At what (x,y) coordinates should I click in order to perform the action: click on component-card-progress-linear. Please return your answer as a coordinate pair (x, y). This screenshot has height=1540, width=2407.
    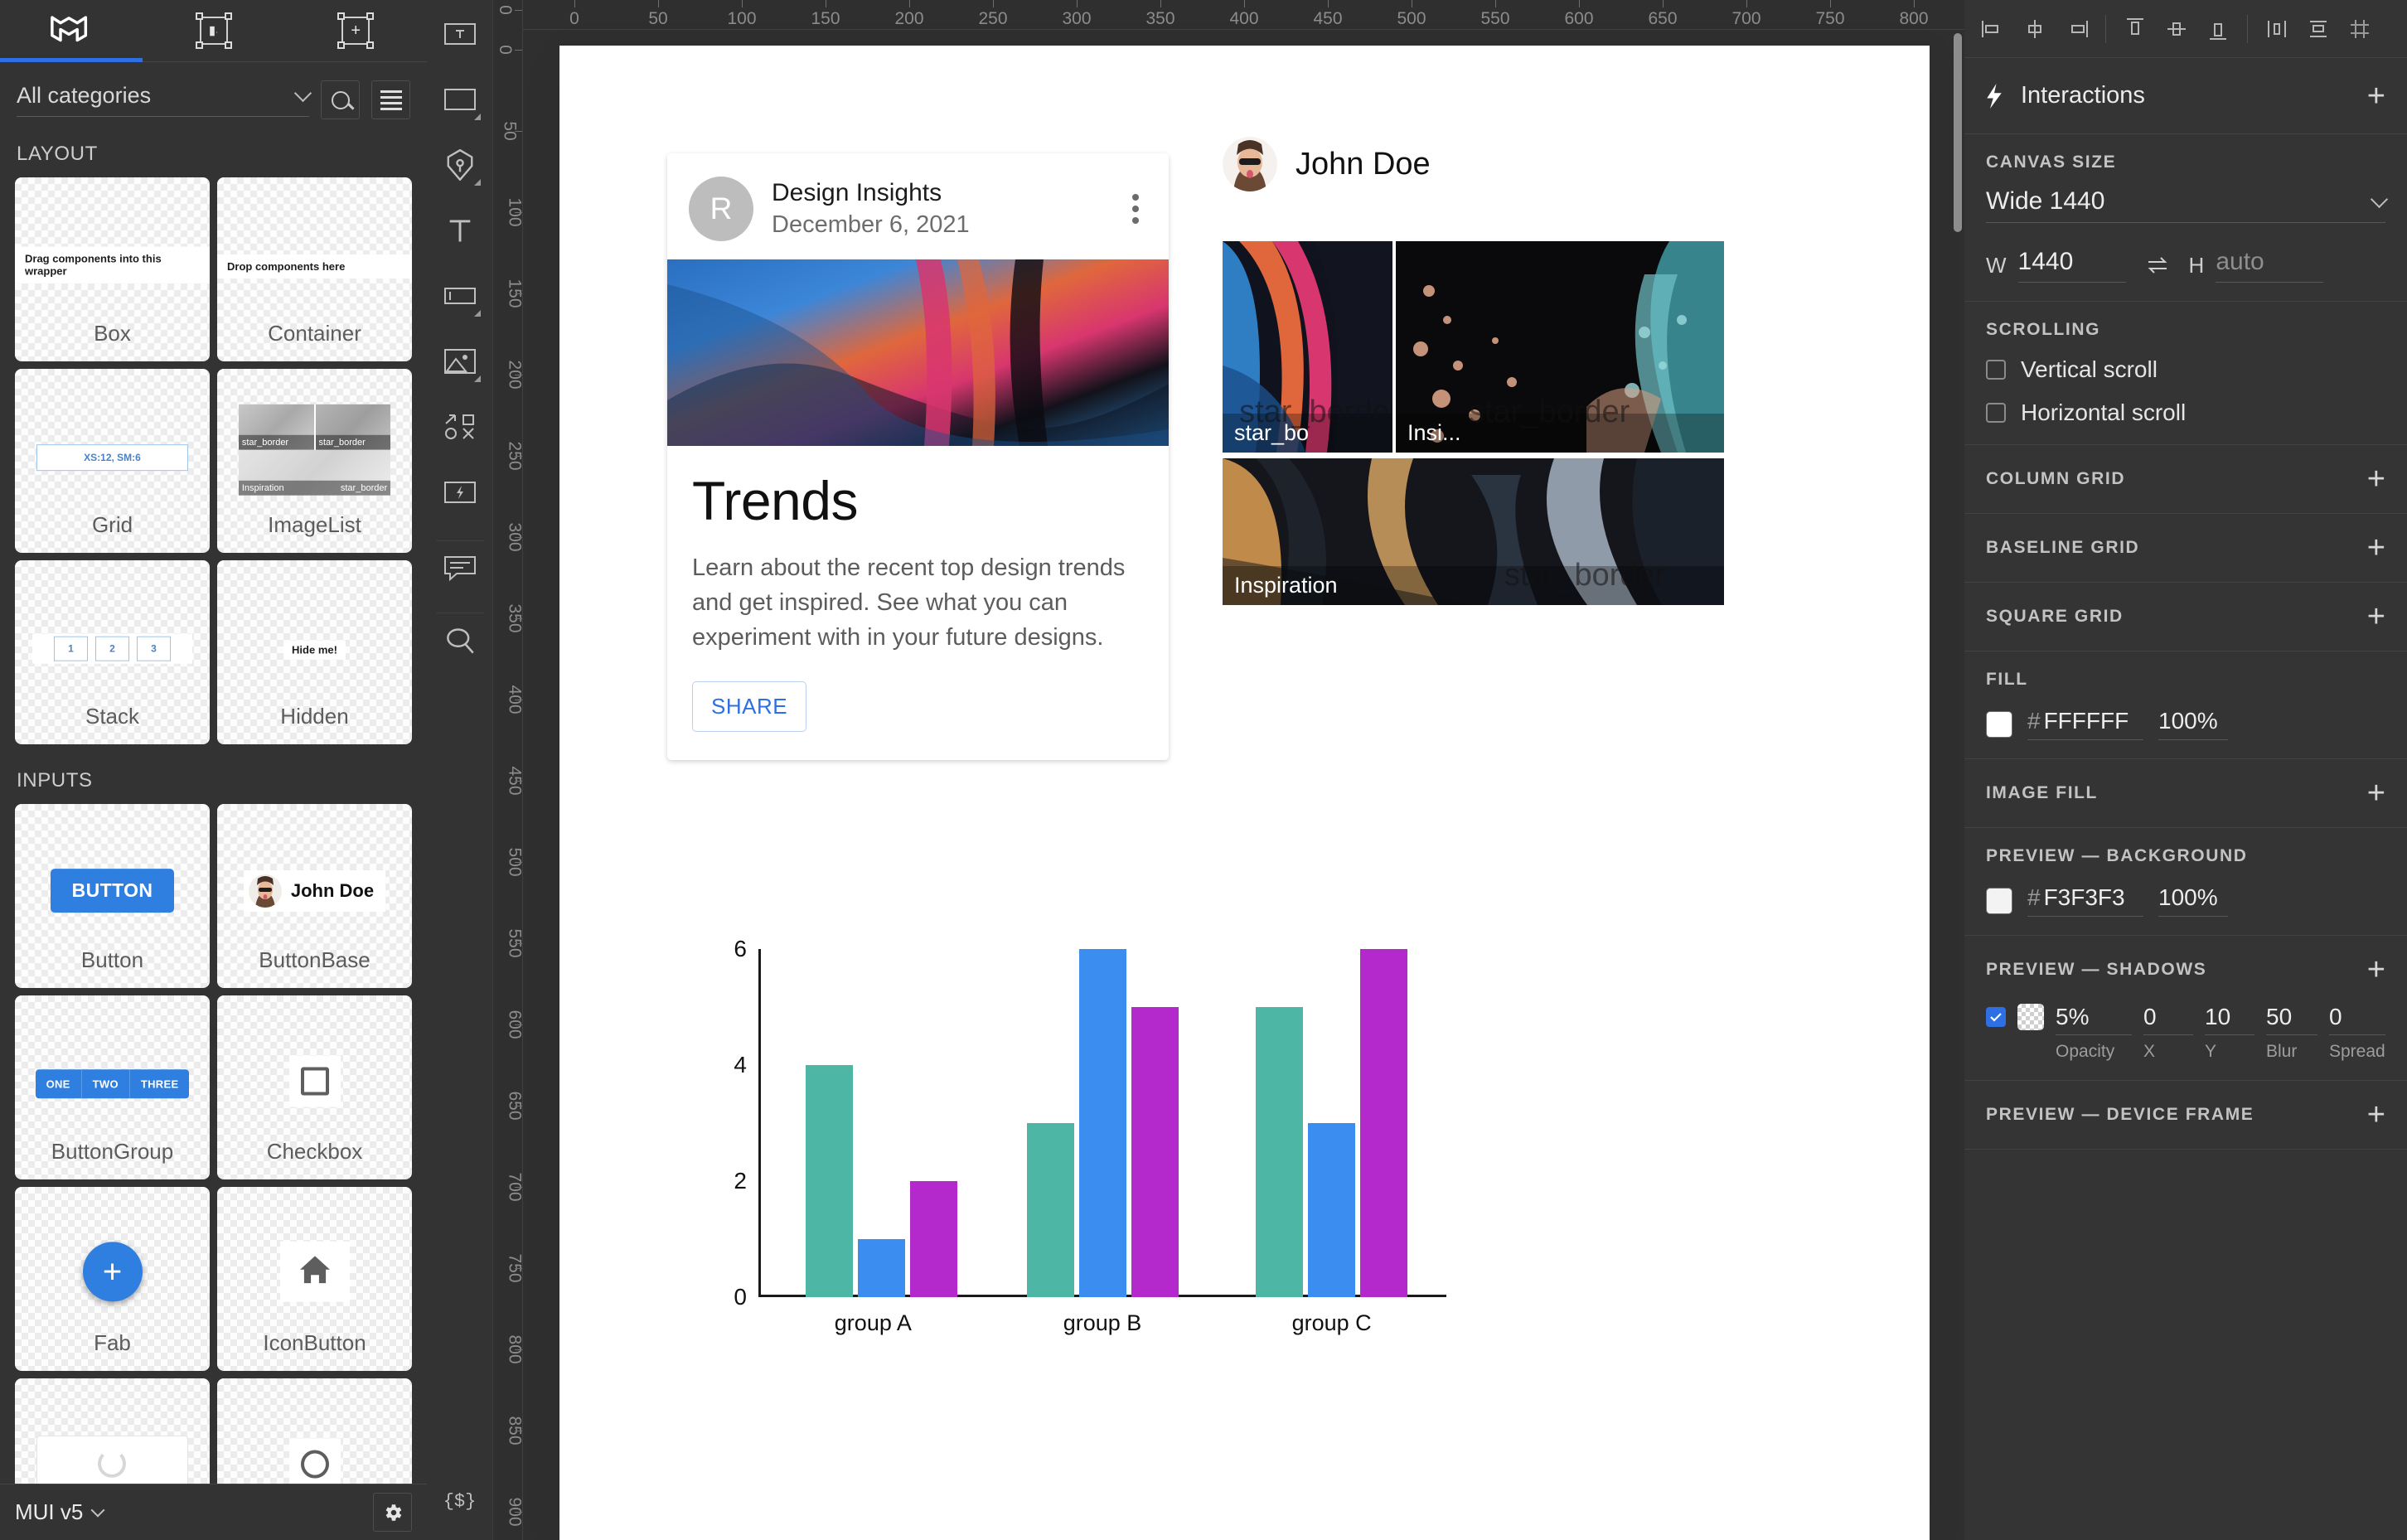
    Looking at the image, I should click on (112, 1431).